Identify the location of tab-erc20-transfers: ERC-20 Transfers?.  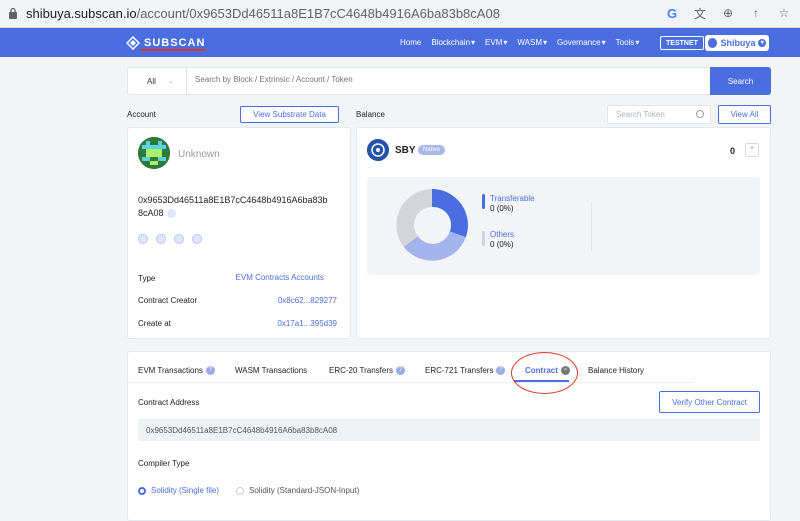
(367, 370).